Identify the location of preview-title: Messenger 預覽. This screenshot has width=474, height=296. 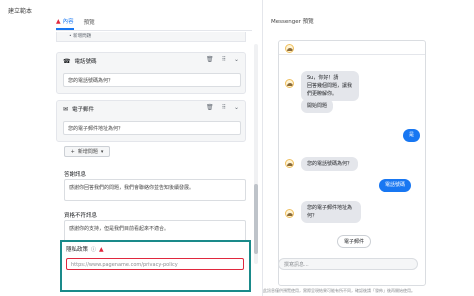
(292, 22).